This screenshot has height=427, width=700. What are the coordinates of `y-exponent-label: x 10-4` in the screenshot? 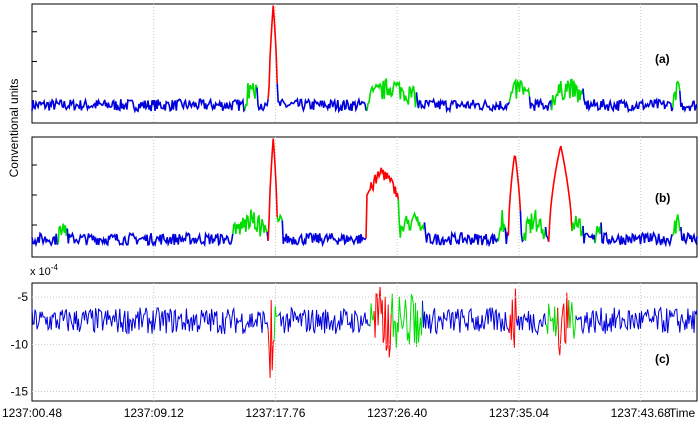 It's located at (44, 270).